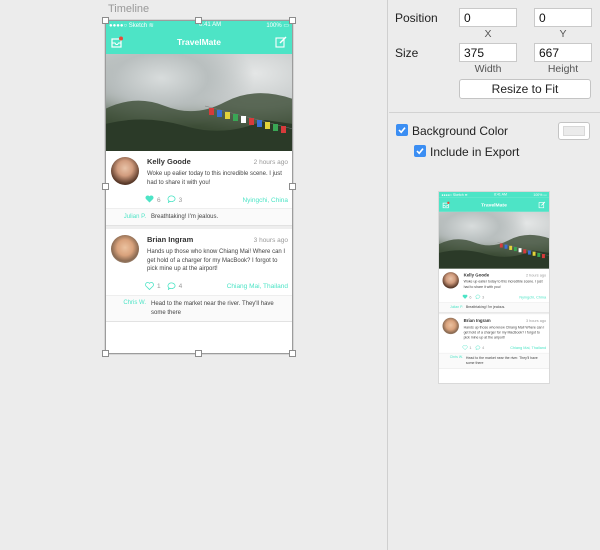 The image size is (600, 550). Describe the element at coordinates (563, 17) in the screenshot. I see `position-y-input` at that location.